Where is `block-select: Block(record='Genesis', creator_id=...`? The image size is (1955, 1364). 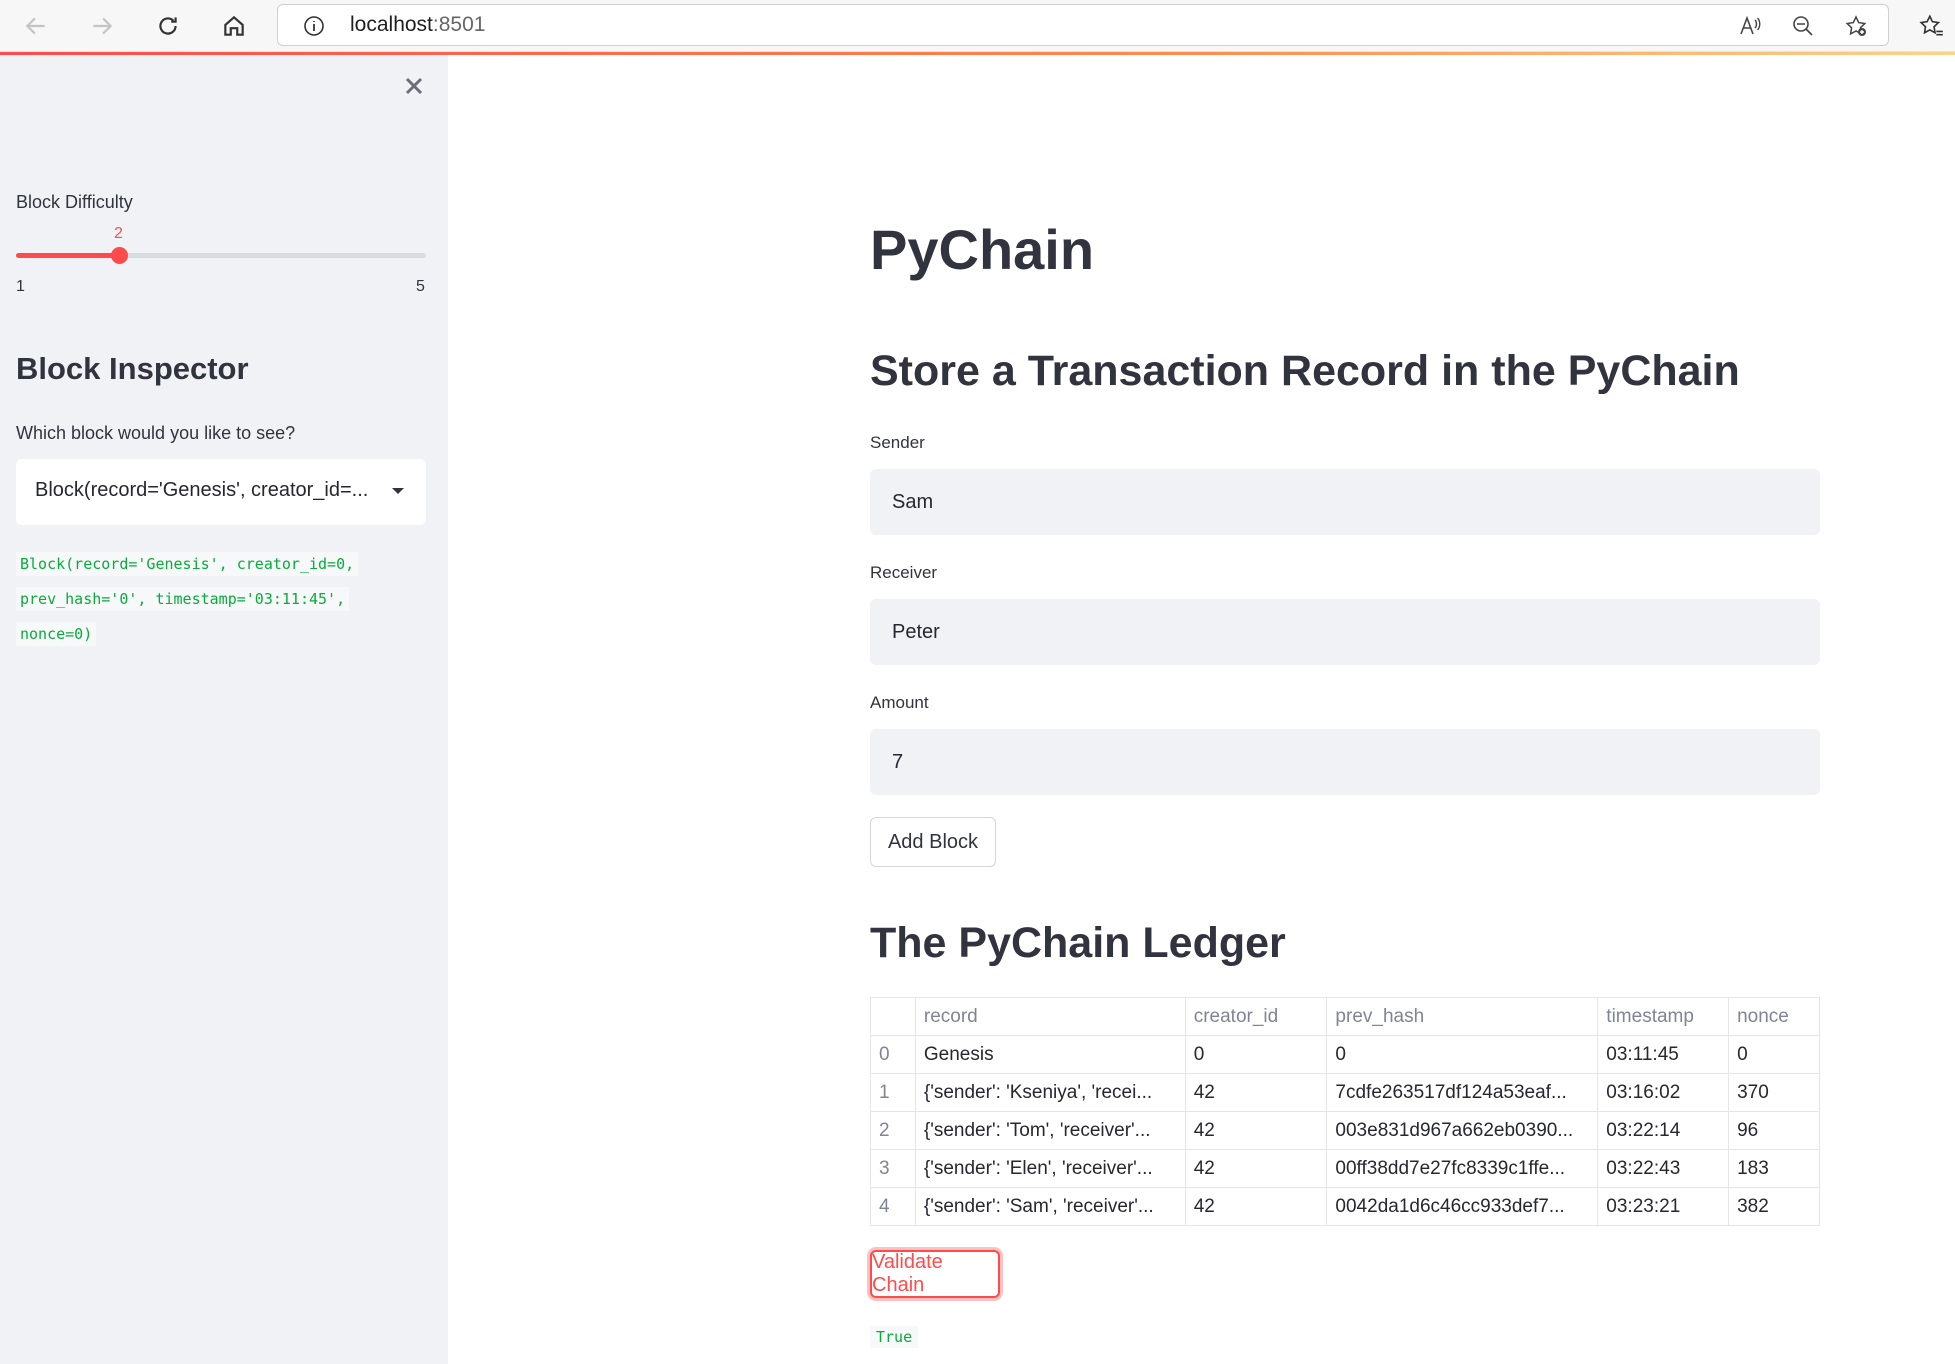
block-select: Block(record='Genesis', creator_id=... is located at coordinates (221, 492).